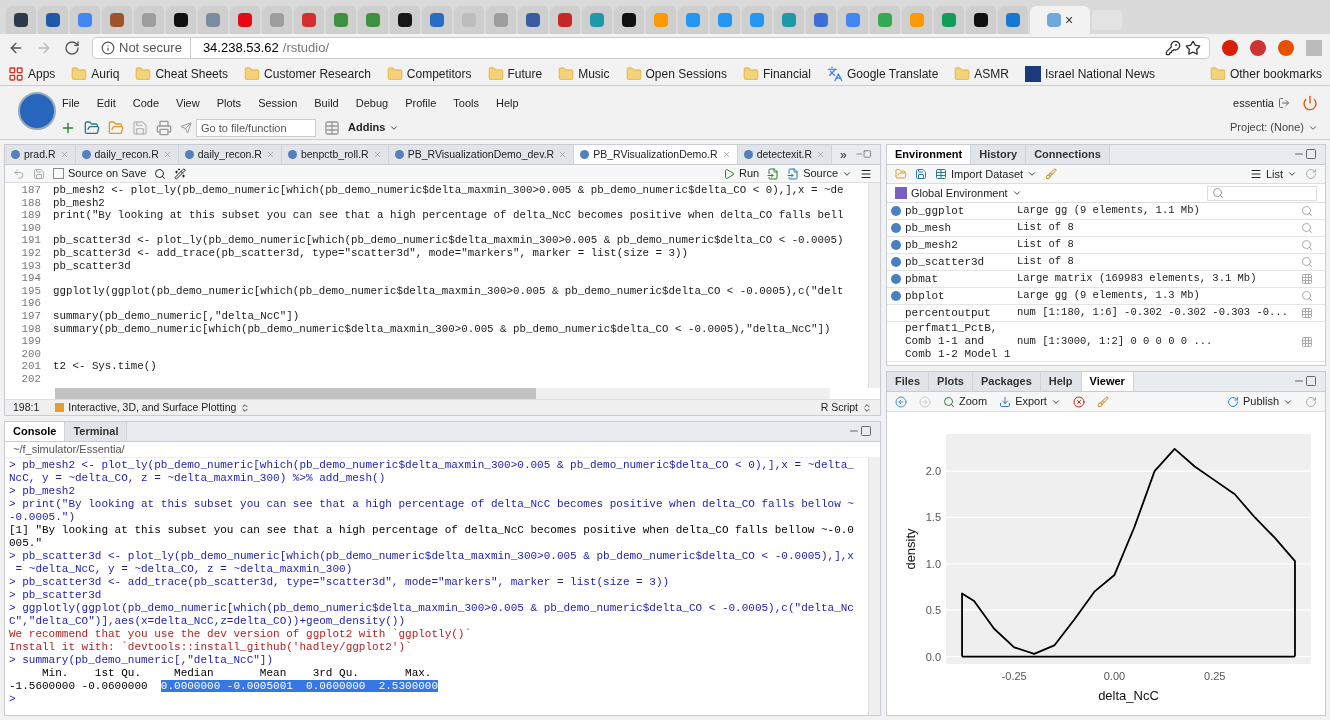 This screenshot has width=1330, height=720. What do you see at coordinates (31, 366) in the screenshot?
I see `line-number: 201` at bounding box center [31, 366].